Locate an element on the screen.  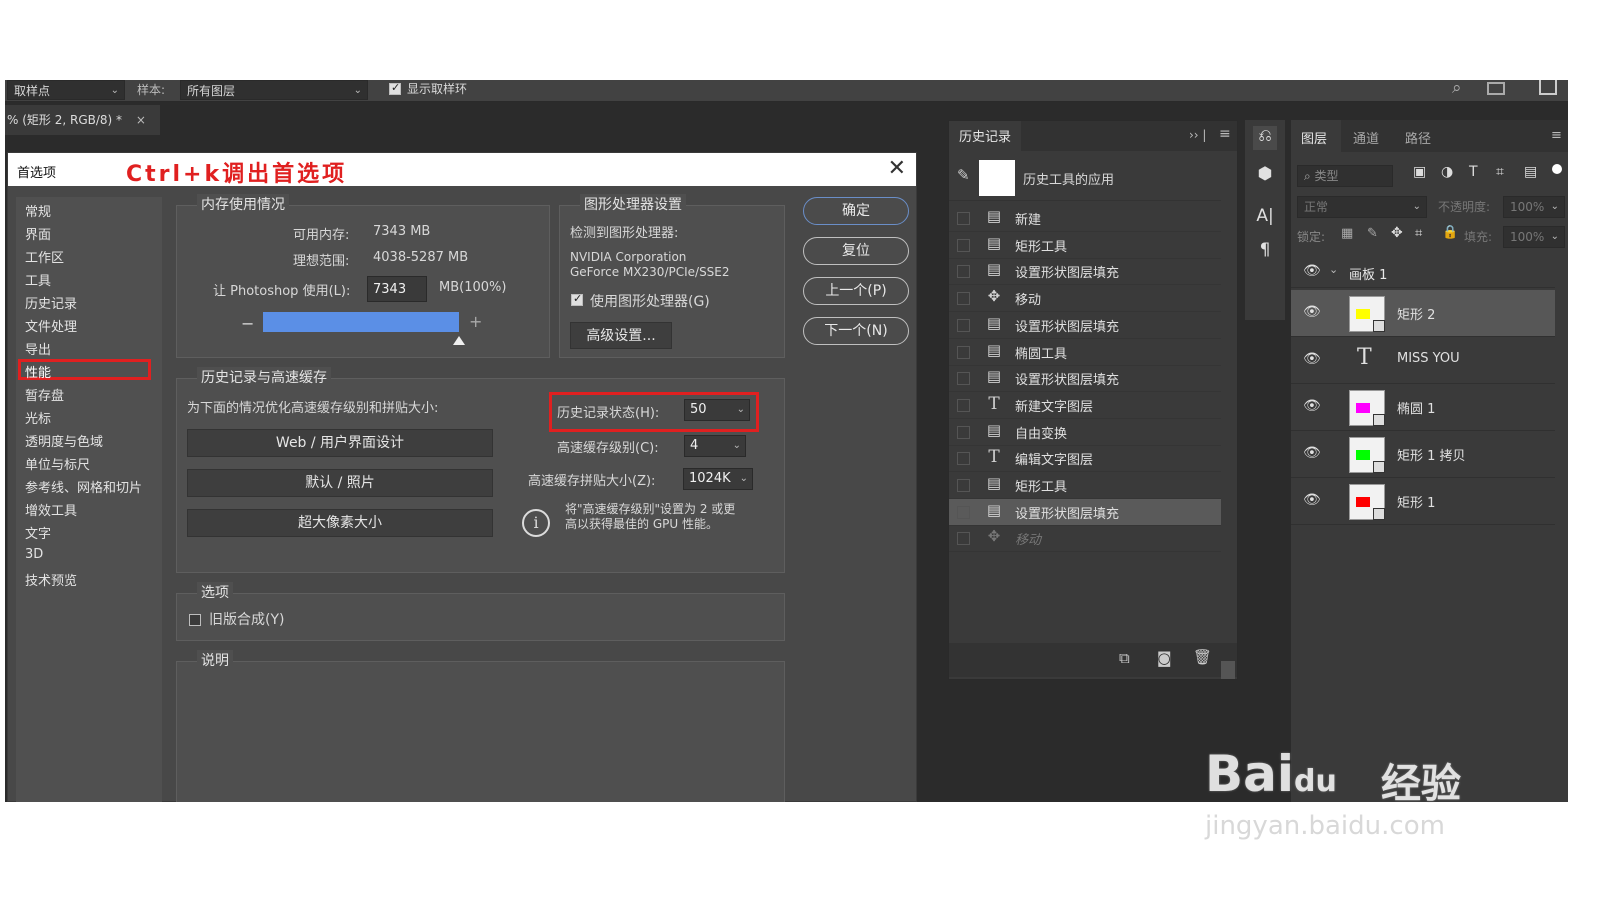
scrollbar-thumb is located at coordinates (1228, 670).